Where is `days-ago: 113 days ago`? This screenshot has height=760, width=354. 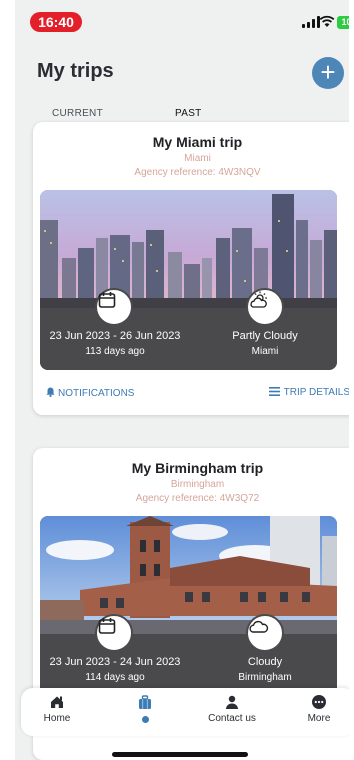
days-ago: 113 days ago is located at coordinates (115, 351).